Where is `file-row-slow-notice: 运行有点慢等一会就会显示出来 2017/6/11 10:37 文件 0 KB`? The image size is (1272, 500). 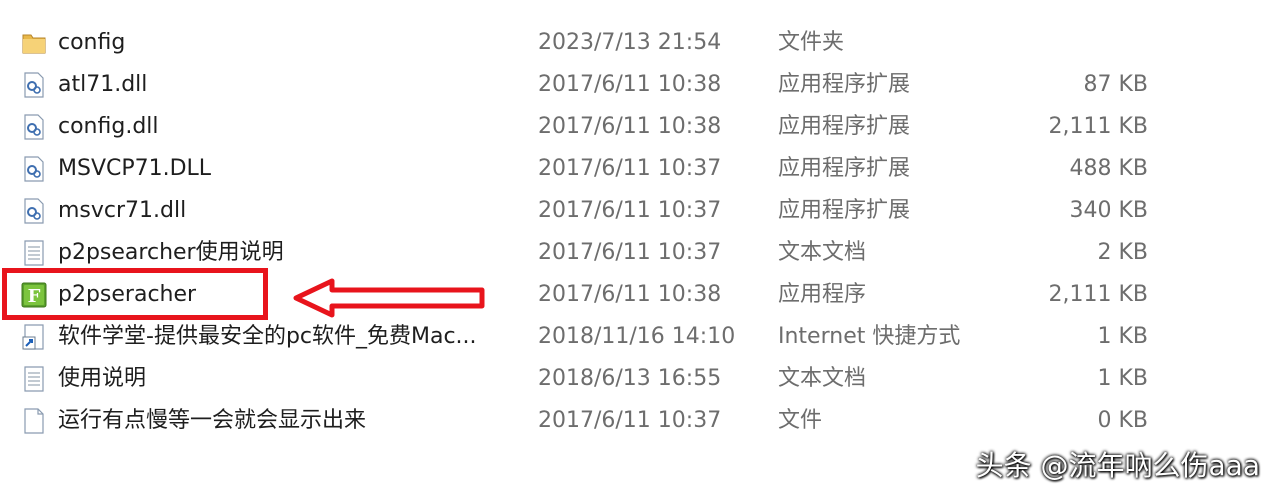 file-row-slow-notice: 运行有点慢等一会就会显示出来 2017/6/11 10:37 文件 0 KB is located at coordinates (636, 421).